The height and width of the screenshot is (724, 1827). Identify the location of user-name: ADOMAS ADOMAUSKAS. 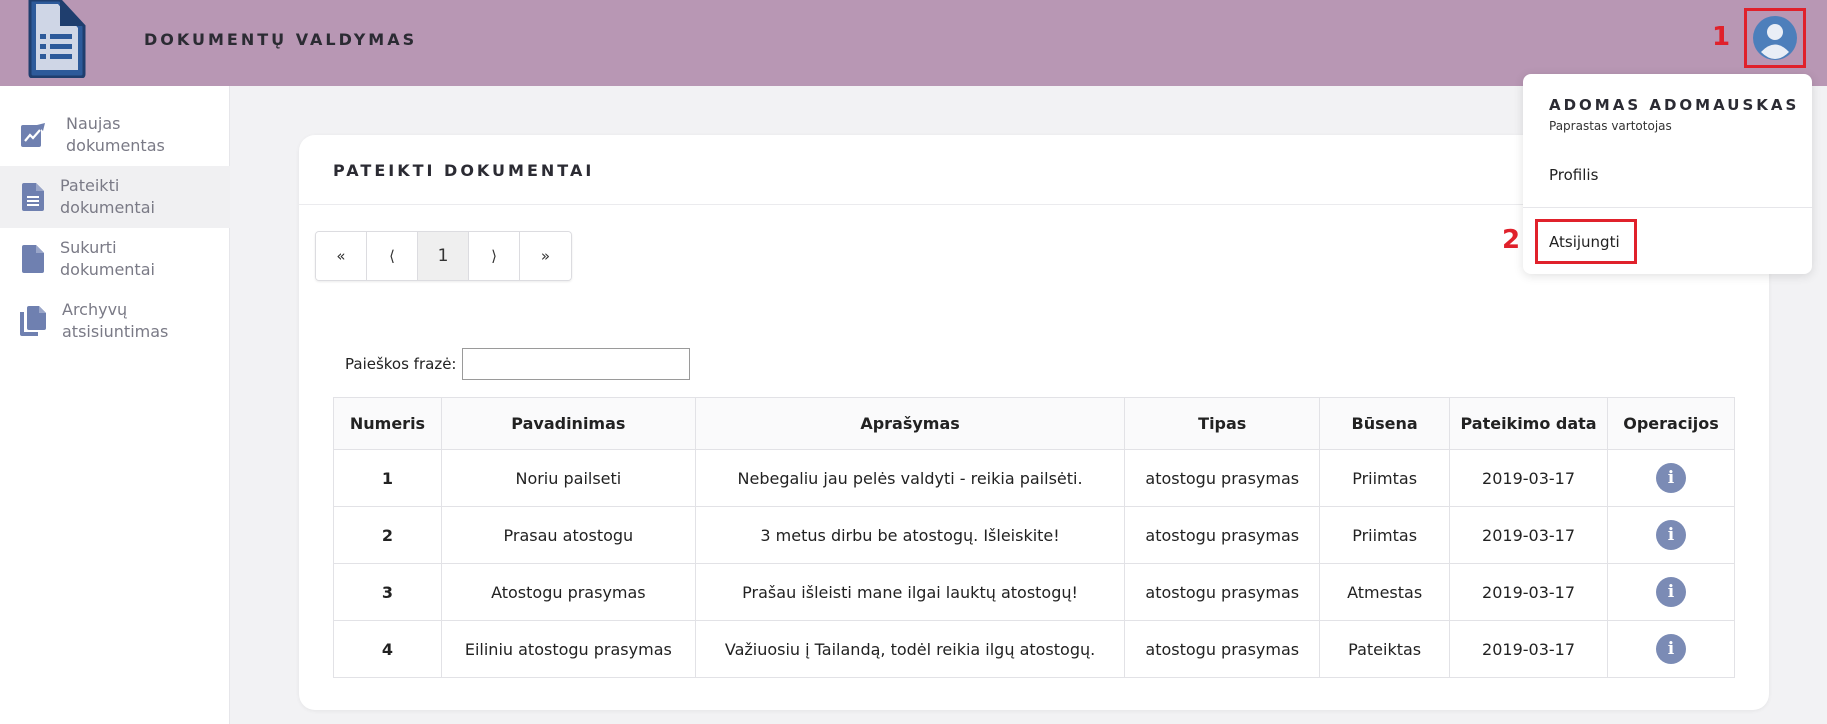
(1674, 105).